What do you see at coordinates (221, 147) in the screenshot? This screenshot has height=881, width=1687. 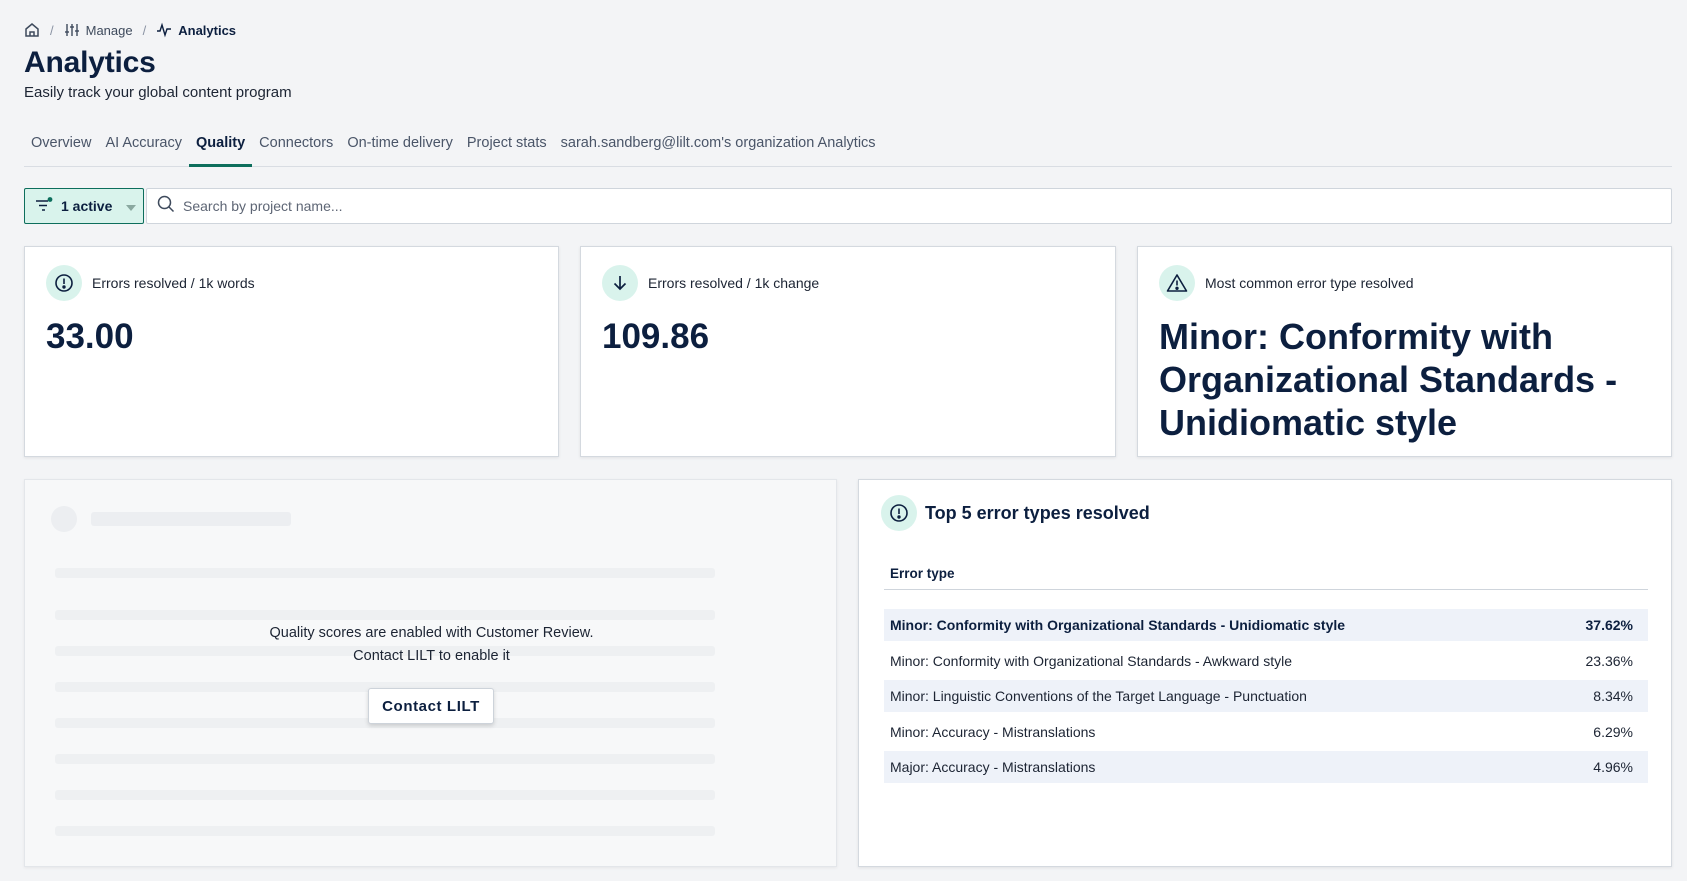 I see `tab-quality: Quality` at bounding box center [221, 147].